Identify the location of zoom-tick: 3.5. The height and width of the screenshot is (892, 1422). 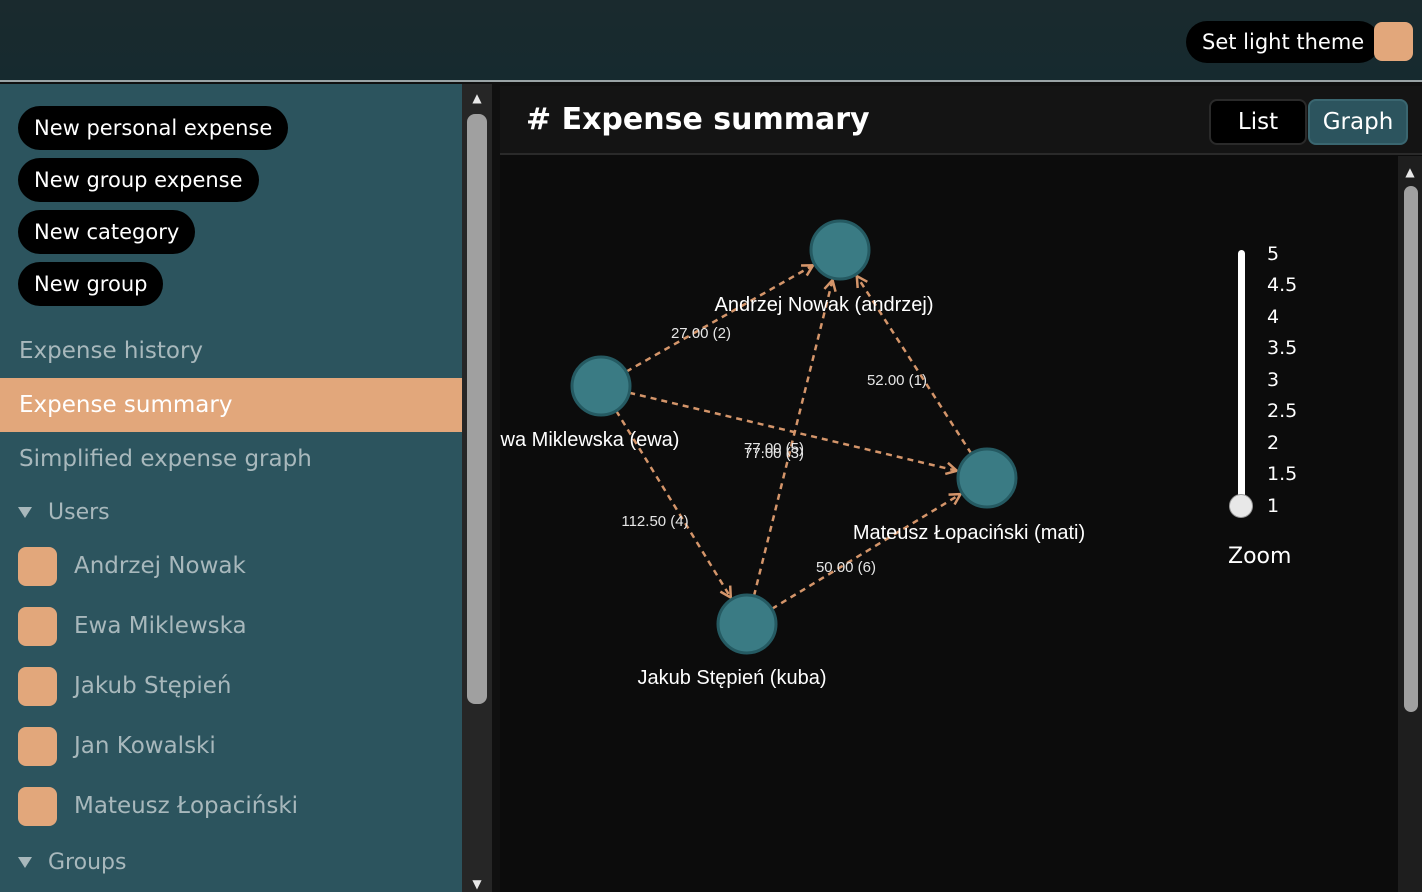
(1282, 348).